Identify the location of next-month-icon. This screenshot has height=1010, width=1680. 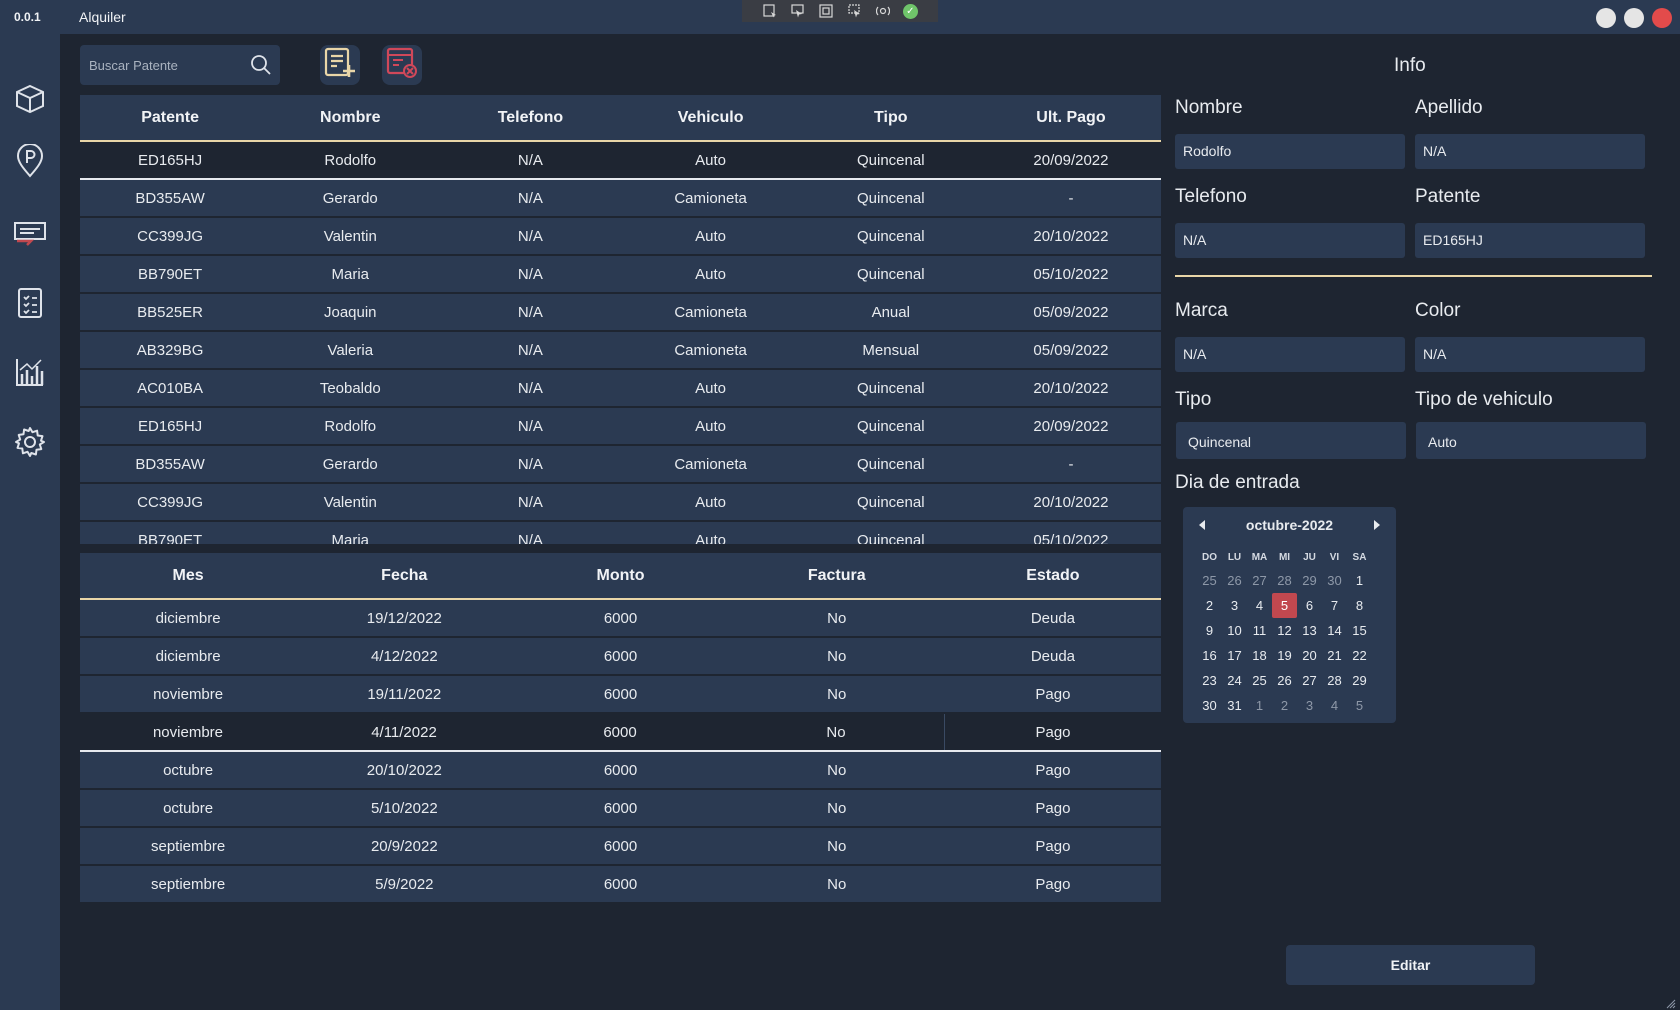
(1377, 525).